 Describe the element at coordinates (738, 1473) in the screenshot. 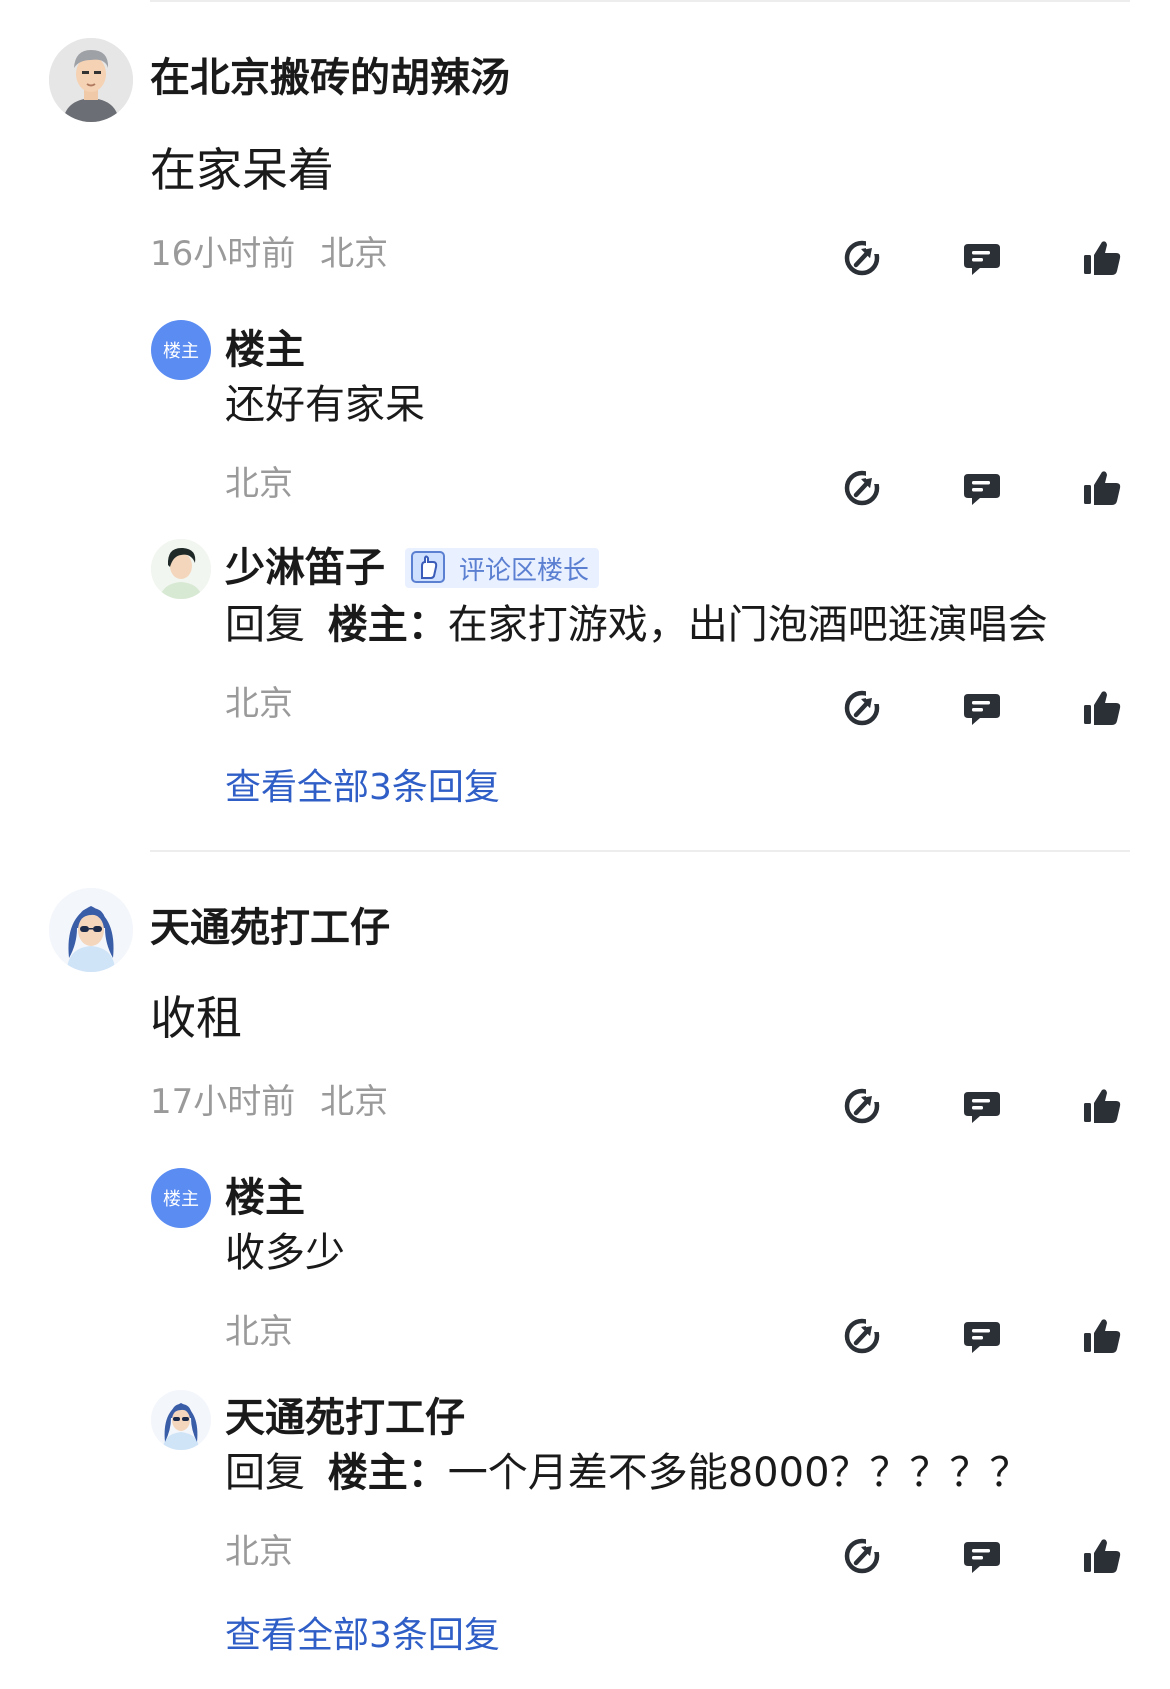

I see `reply-body: 一个月差不多能8000？？？？？` at that location.